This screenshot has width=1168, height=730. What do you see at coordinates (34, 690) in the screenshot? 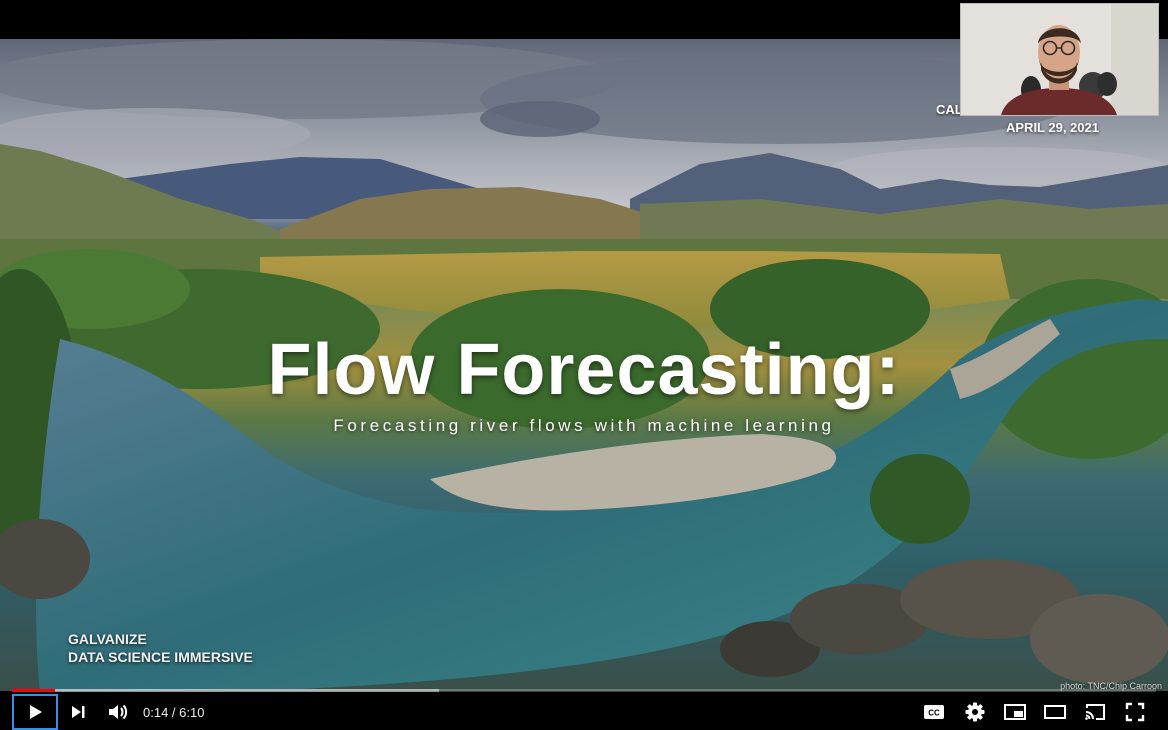
I see `progress-played` at bounding box center [34, 690].